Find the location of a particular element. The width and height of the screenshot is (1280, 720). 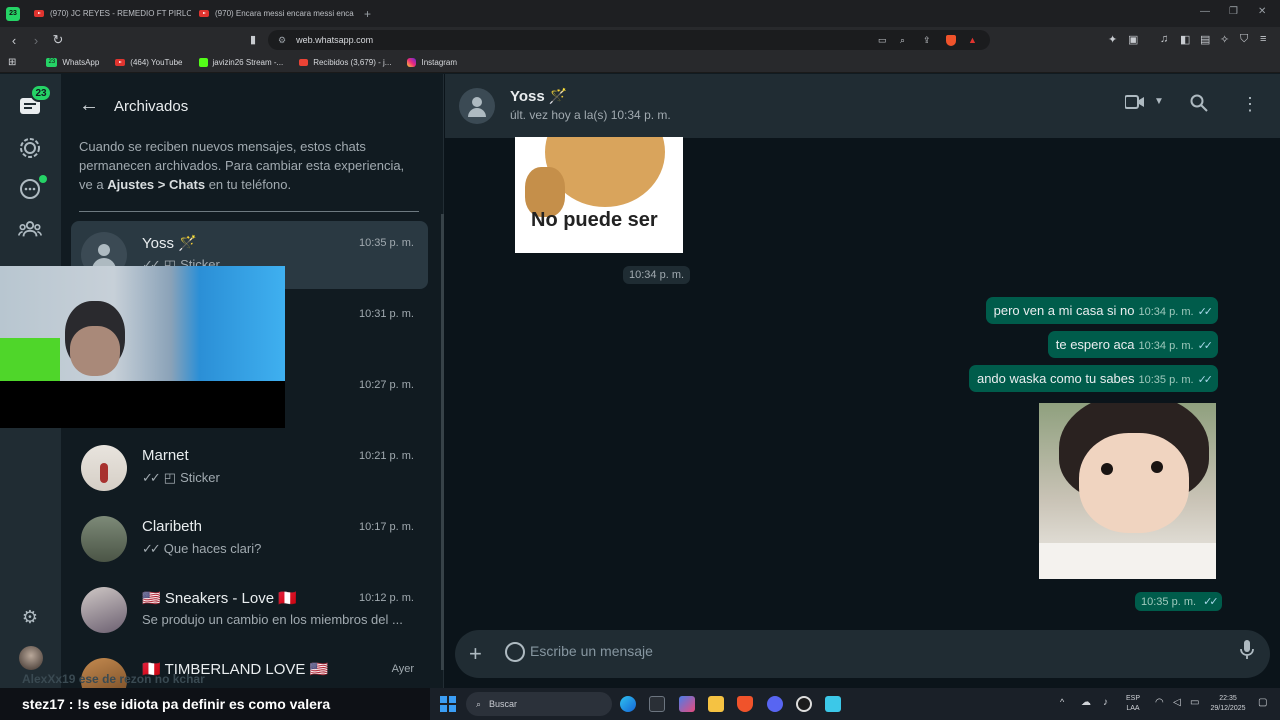

language-indicator: ESP LAA is located at coordinates (1133, 704).